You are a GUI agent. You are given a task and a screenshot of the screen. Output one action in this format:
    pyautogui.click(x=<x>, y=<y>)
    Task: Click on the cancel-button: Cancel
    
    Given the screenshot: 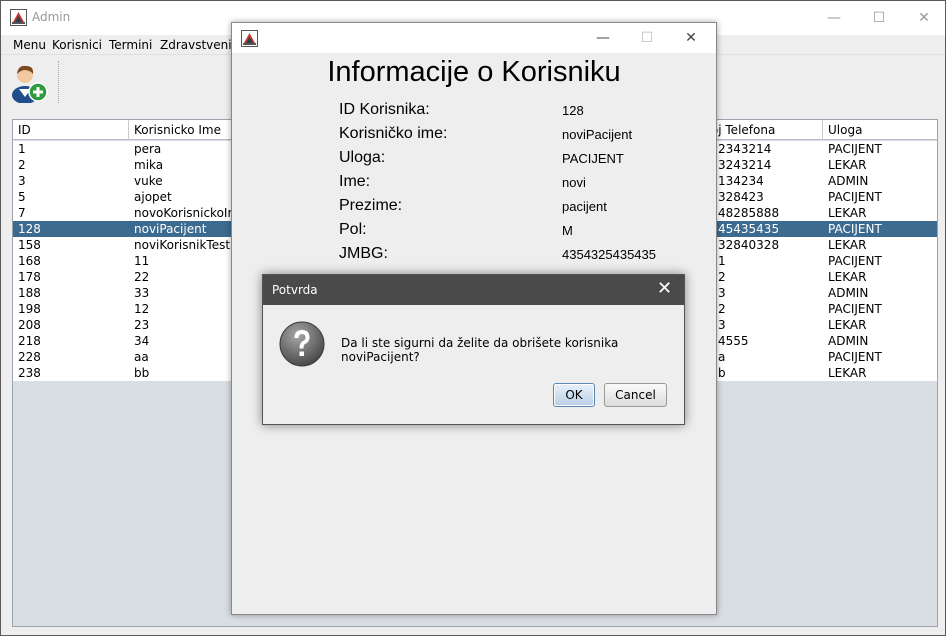 What is the action you would take?
    pyautogui.click(x=635, y=395)
    